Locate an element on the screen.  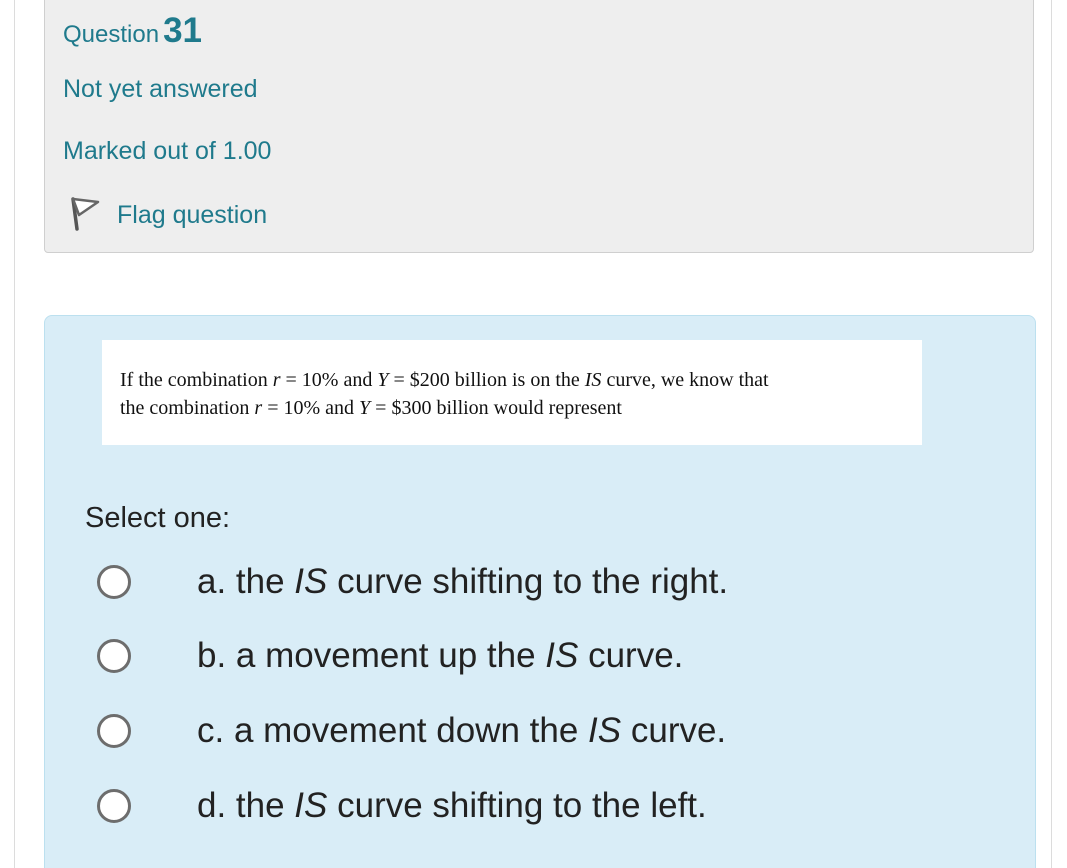
answer-option-b: b. a movement up the IS curve. is located at coordinates (390, 656).